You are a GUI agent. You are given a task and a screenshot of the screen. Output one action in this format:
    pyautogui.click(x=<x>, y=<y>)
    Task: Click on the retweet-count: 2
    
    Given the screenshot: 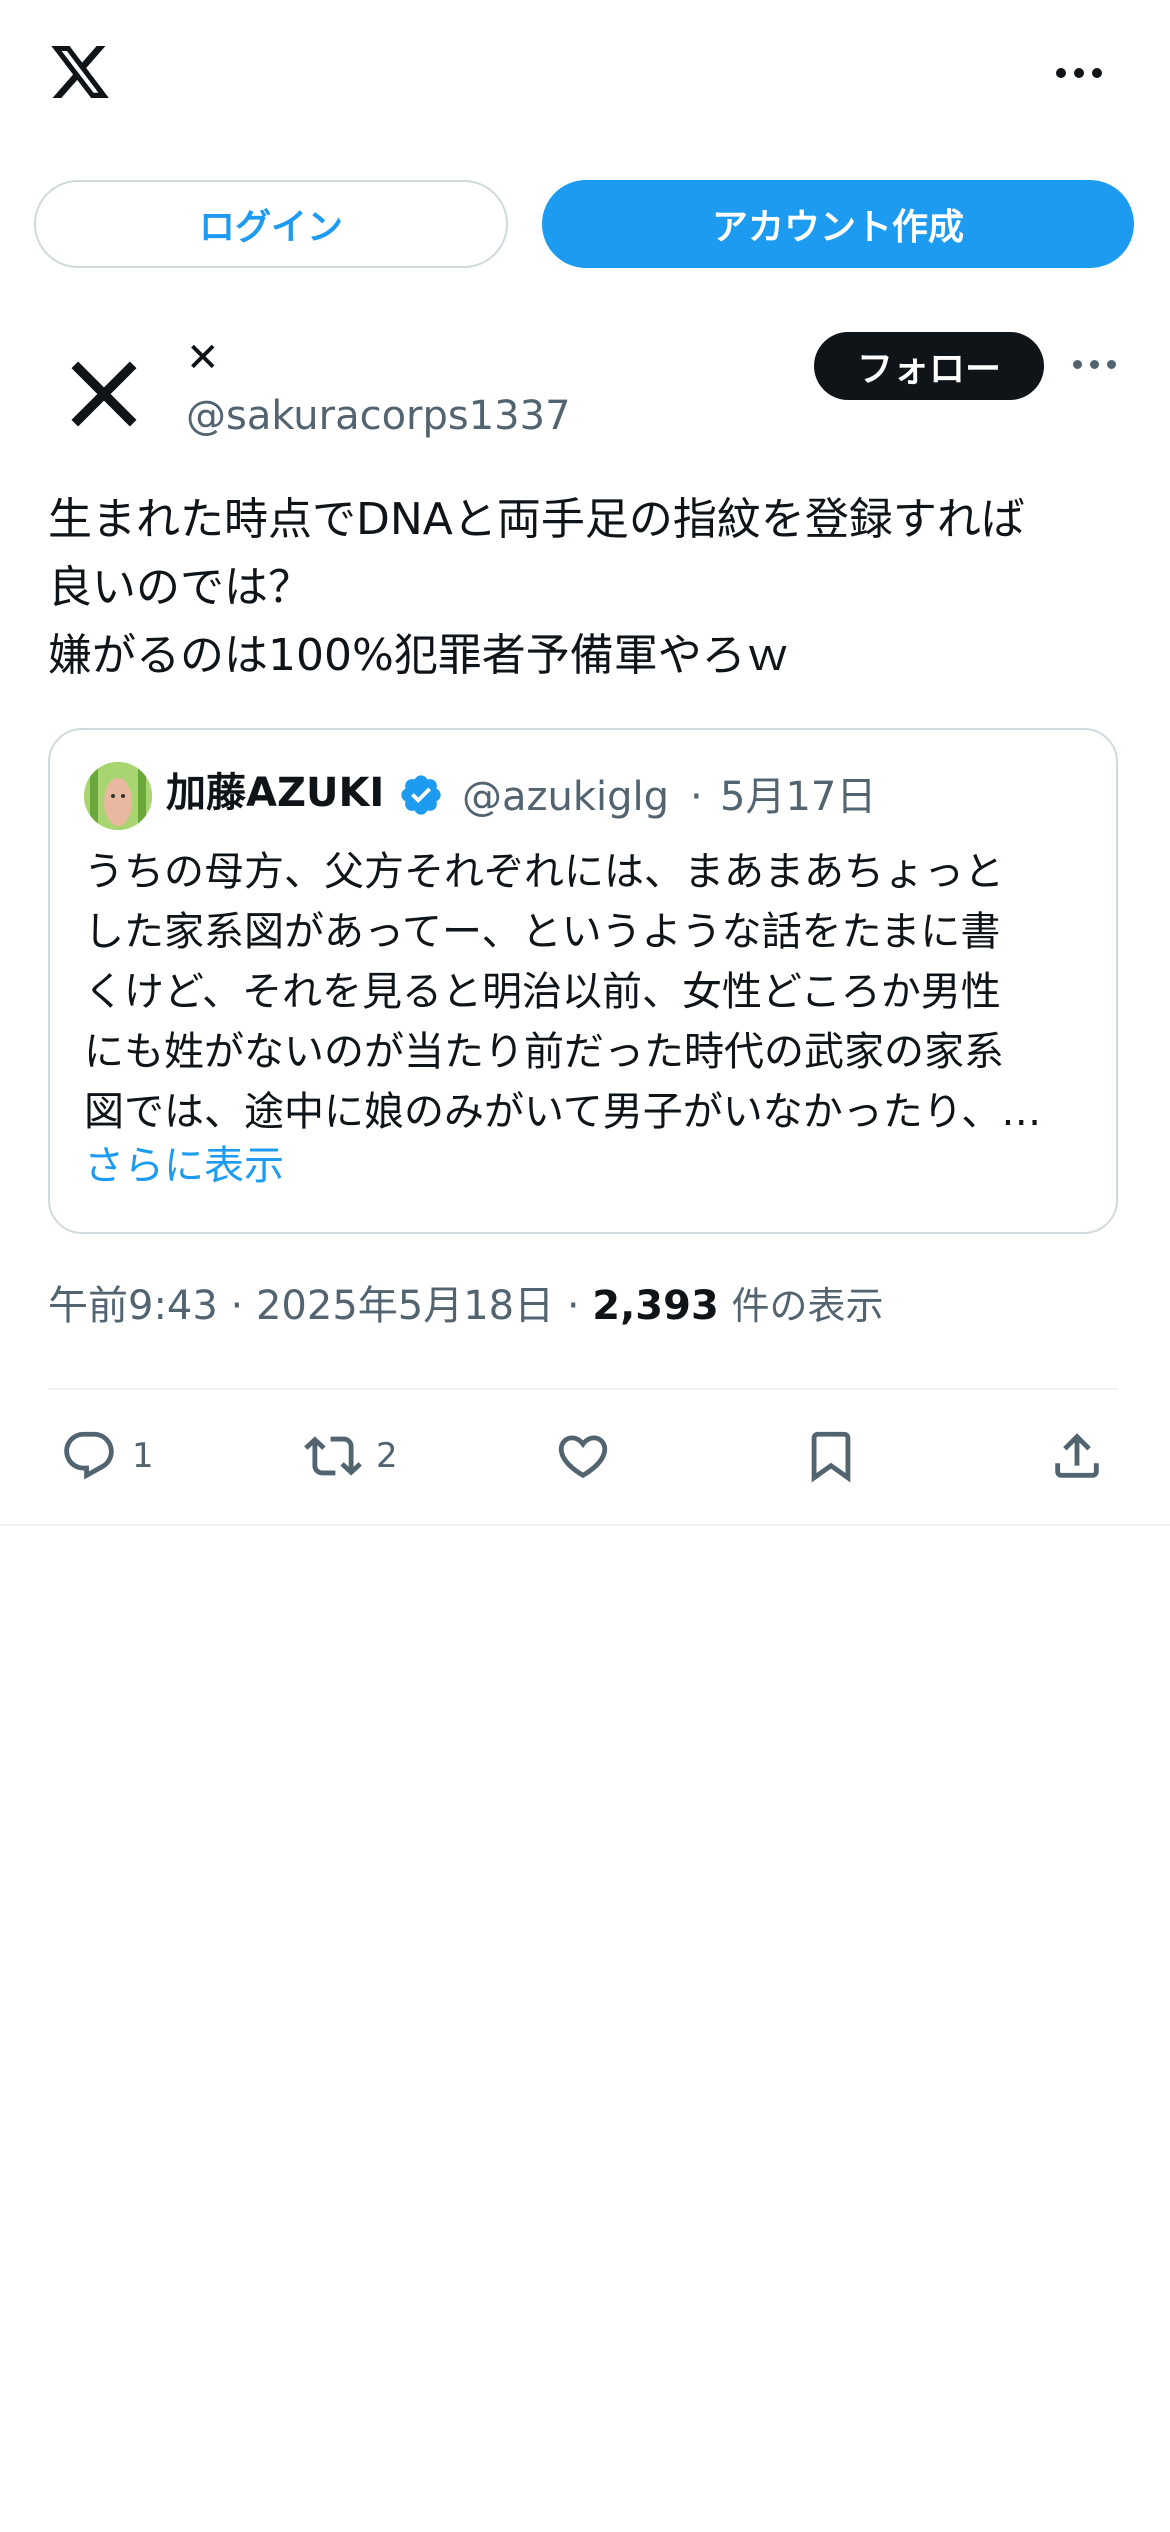 What is the action you would take?
    pyautogui.click(x=387, y=1456)
    